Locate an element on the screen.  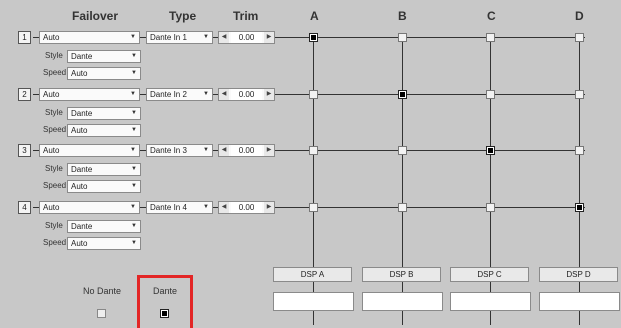
row-number: 4 is located at coordinates (24, 207).